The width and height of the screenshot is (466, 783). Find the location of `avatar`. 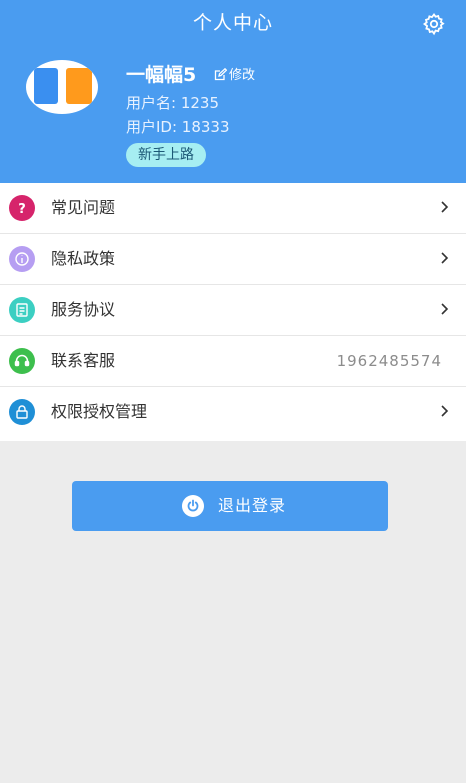

avatar is located at coordinates (62, 87).